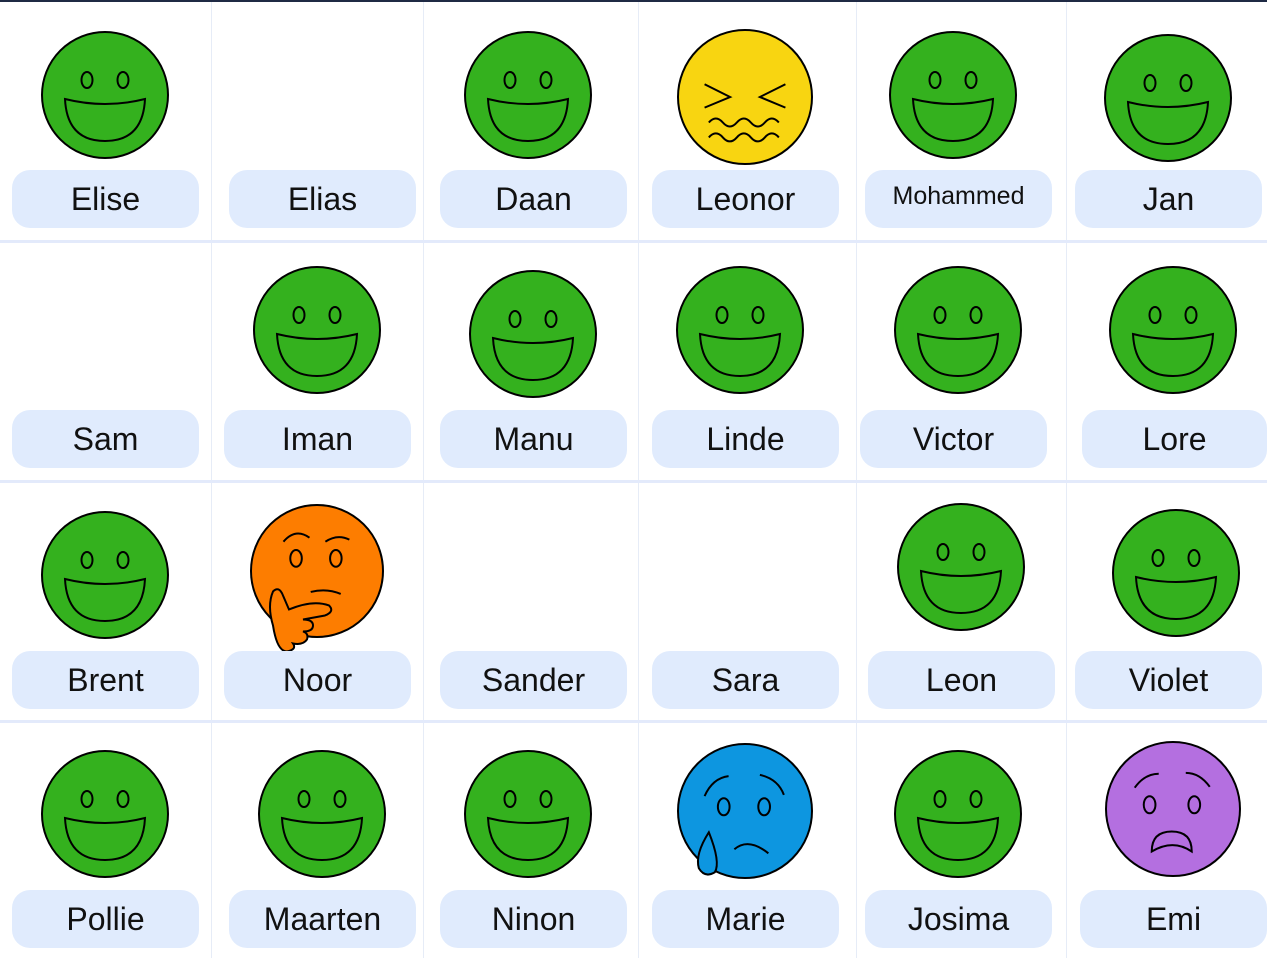 This screenshot has height=958, width=1267. What do you see at coordinates (1174, 439) in the screenshot?
I see `student-name-tag: Lore` at bounding box center [1174, 439].